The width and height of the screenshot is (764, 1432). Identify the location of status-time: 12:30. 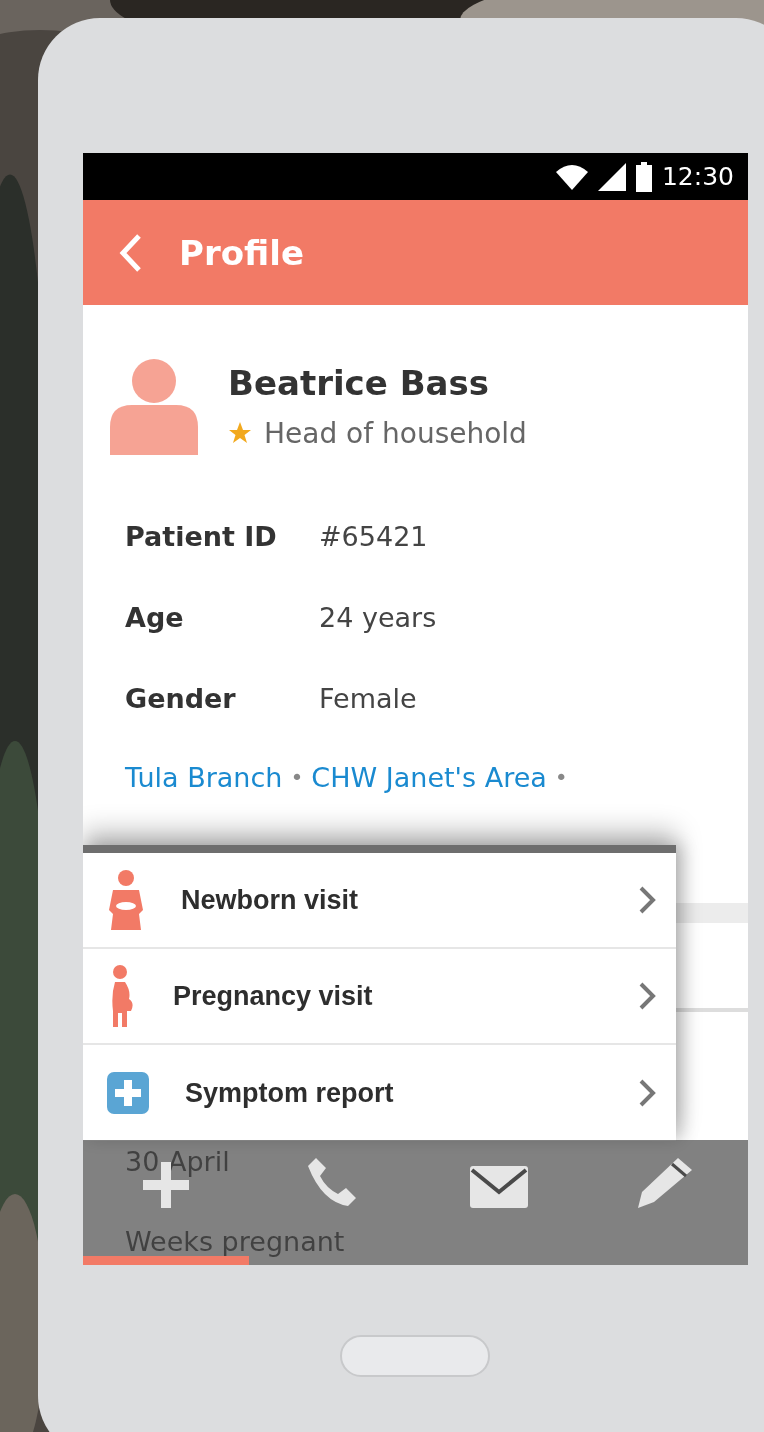
(697, 176).